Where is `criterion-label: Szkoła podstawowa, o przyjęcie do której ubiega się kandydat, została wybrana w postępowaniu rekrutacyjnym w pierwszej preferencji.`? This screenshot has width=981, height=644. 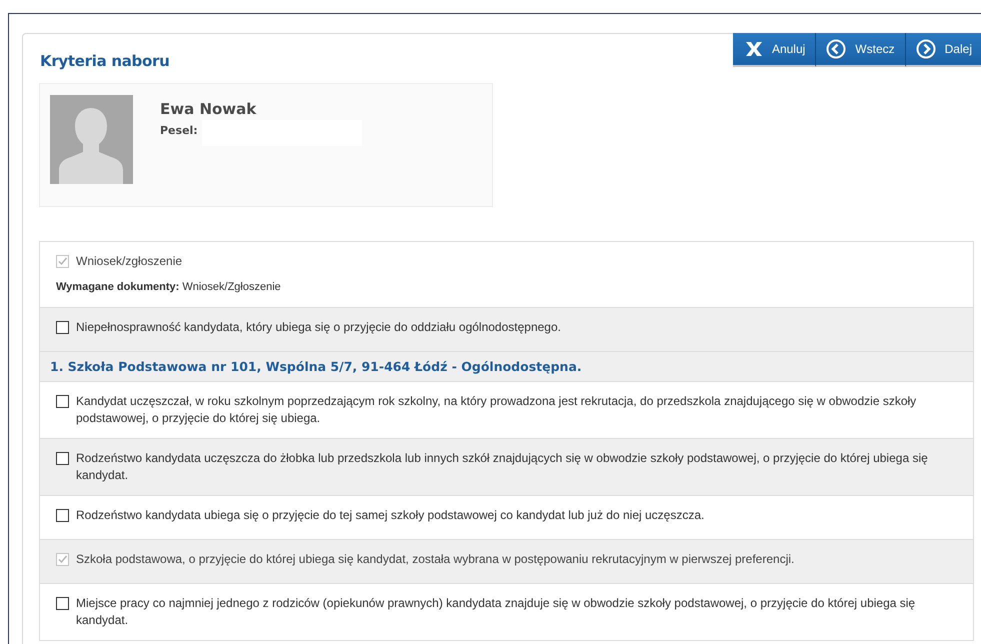 criterion-label: Szkoła podstawowa, o przyjęcie do której ubiega się kandydat, została wybrana w postępowaniu rekrutacyjnym w pierwszej preferencji. is located at coordinates (435, 559).